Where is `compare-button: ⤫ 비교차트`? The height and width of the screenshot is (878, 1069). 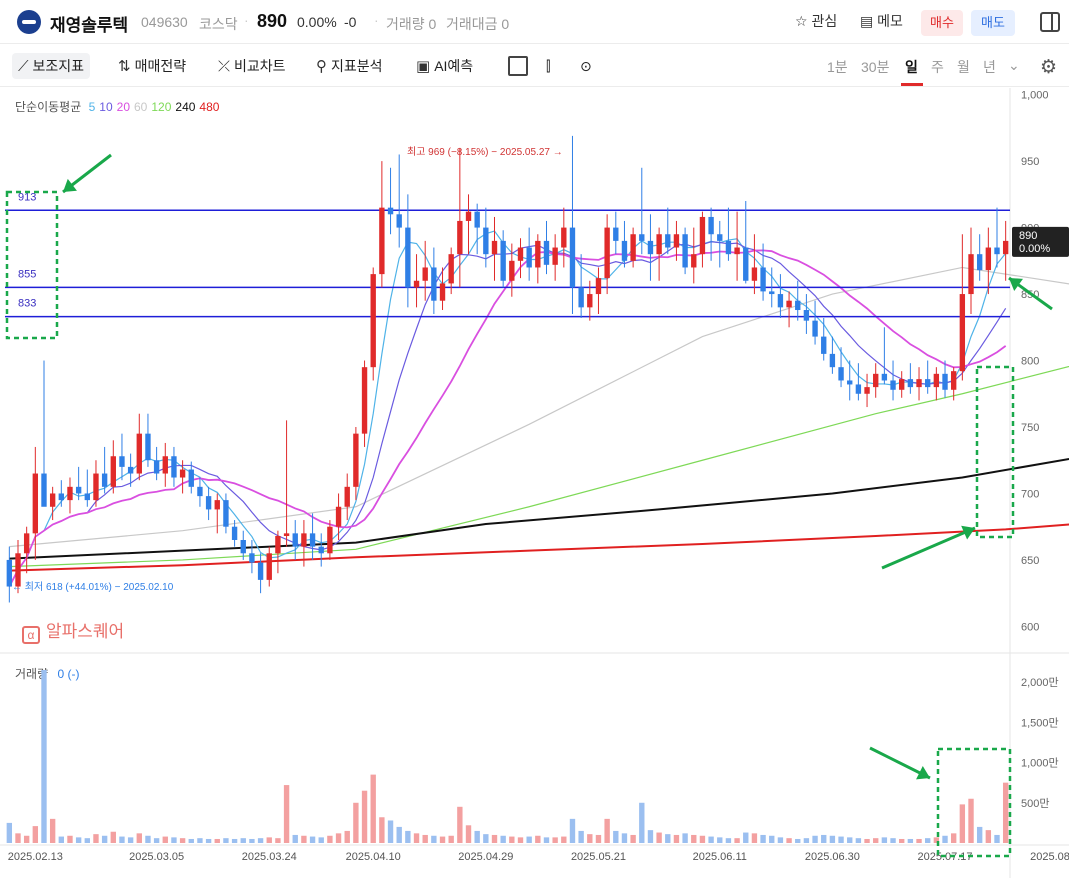
compare-button: ⤫ 비교차트 is located at coordinates (252, 66).